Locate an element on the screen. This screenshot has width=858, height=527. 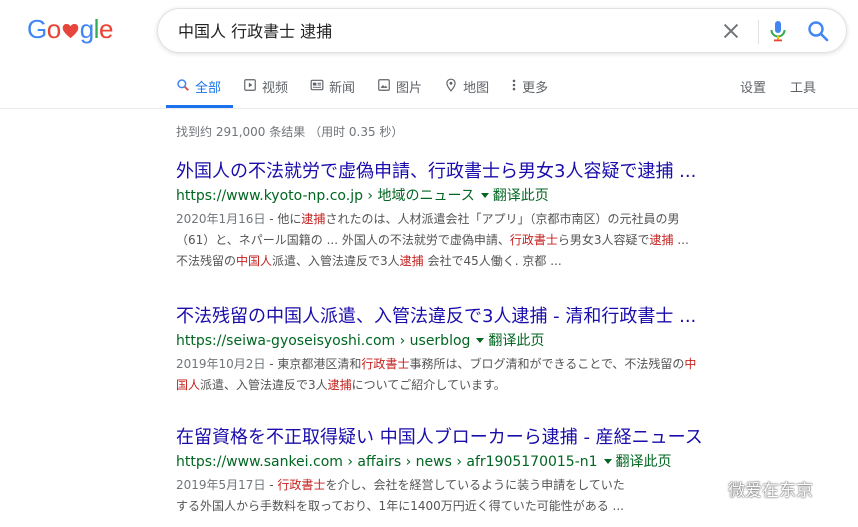
snippet-text: されたのは、人材派遣会社「アプリ」（京都市南区）の元社員の男 is located at coordinates (502, 219).